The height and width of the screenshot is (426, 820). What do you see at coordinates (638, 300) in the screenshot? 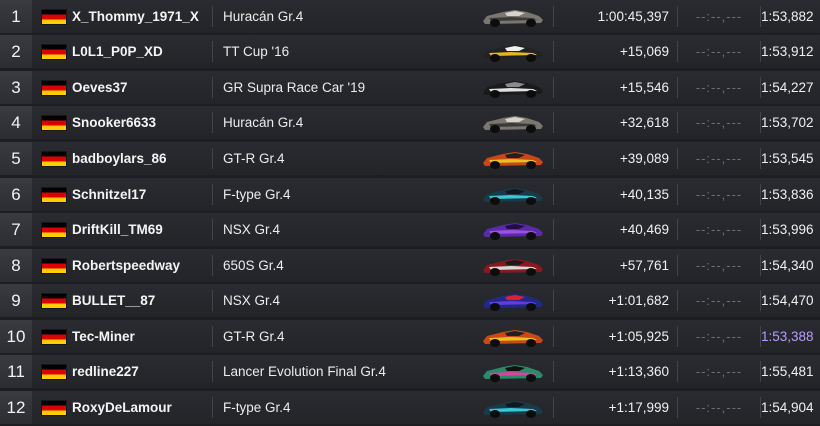
I see `gap-time: +1:01,682` at bounding box center [638, 300].